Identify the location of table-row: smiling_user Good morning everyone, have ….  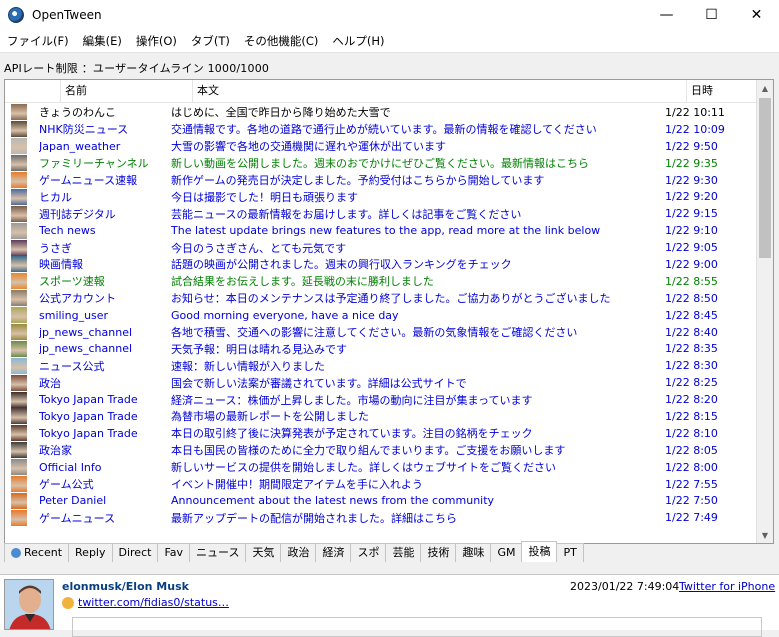
(381, 315).